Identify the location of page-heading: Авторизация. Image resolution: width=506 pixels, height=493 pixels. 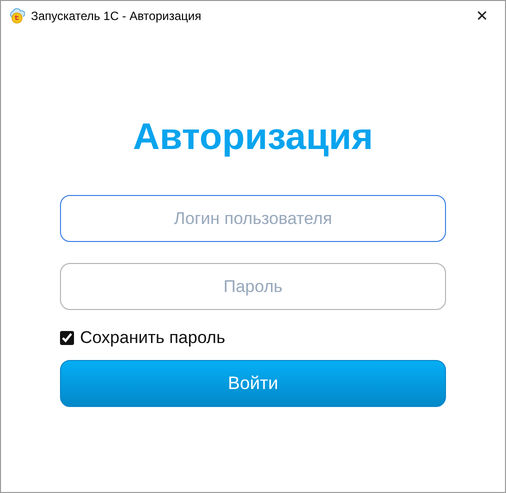
(253, 137).